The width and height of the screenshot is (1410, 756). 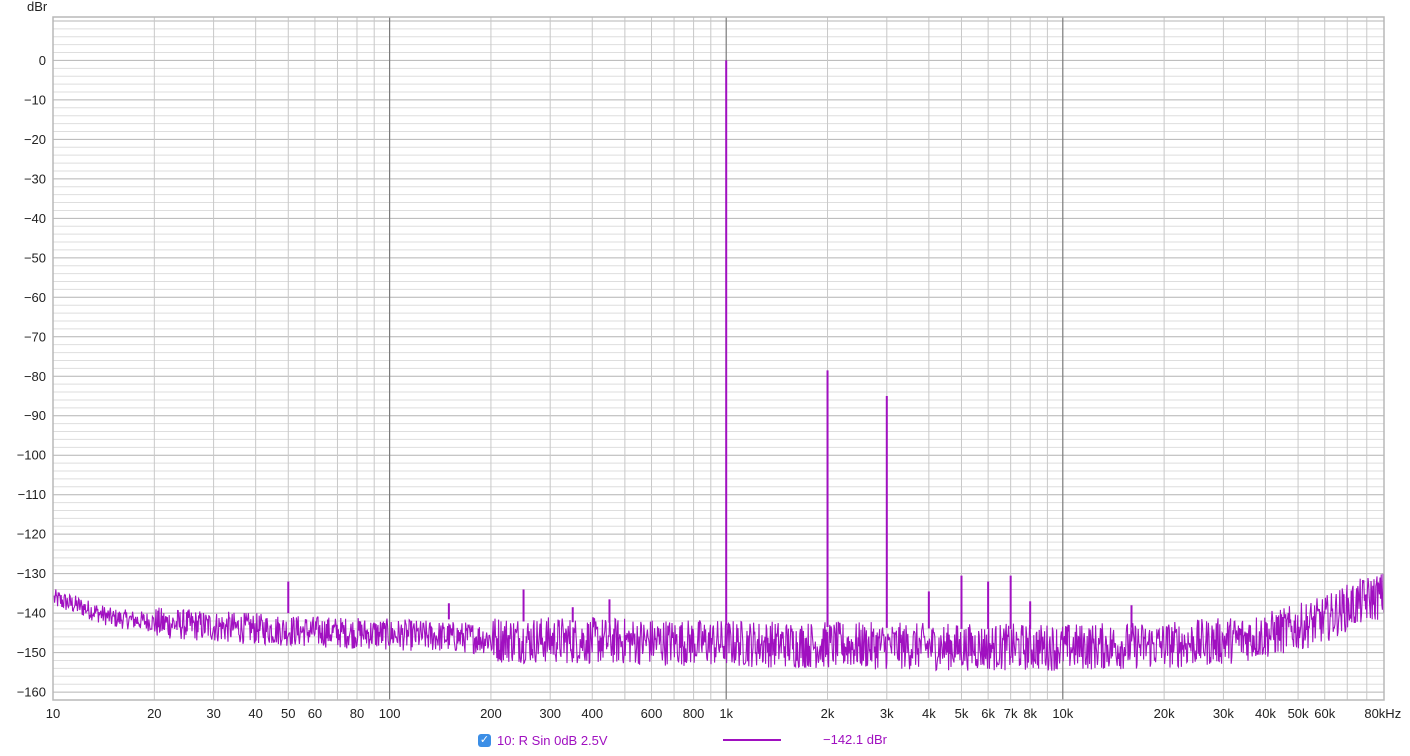 What do you see at coordinates (1223, 713) in the screenshot?
I see `x-tick-label: 30k` at bounding box center [1223, 713].